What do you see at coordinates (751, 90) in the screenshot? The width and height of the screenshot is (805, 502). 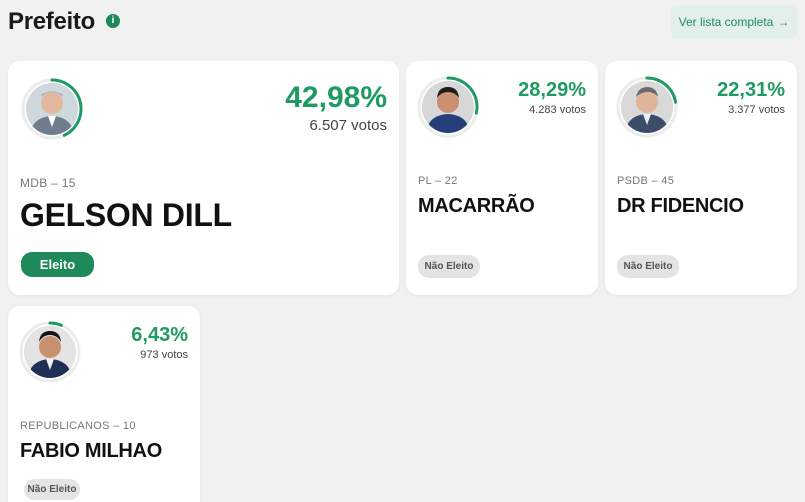 I see `vote-percentage: 22,31%` at bounding box center [751, 90].